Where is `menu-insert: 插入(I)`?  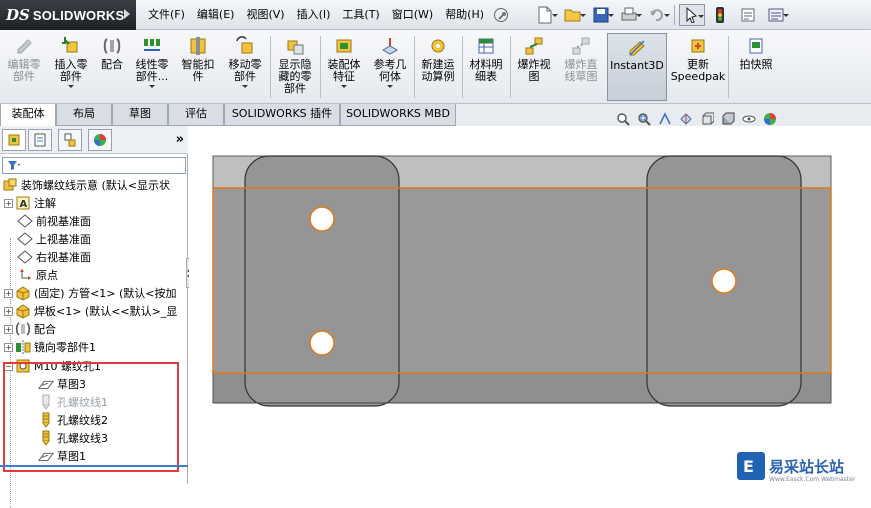
menu-insert: 插入(I) is located at coordinates (314, 15).